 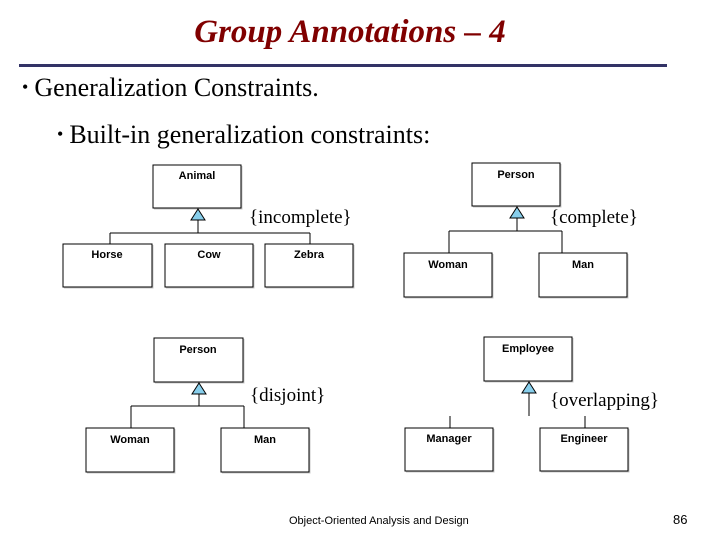 What do you see at coordinates (449, 439) in the screenshot?
I see `class-name: Manager` at bounding box center [449, 439].